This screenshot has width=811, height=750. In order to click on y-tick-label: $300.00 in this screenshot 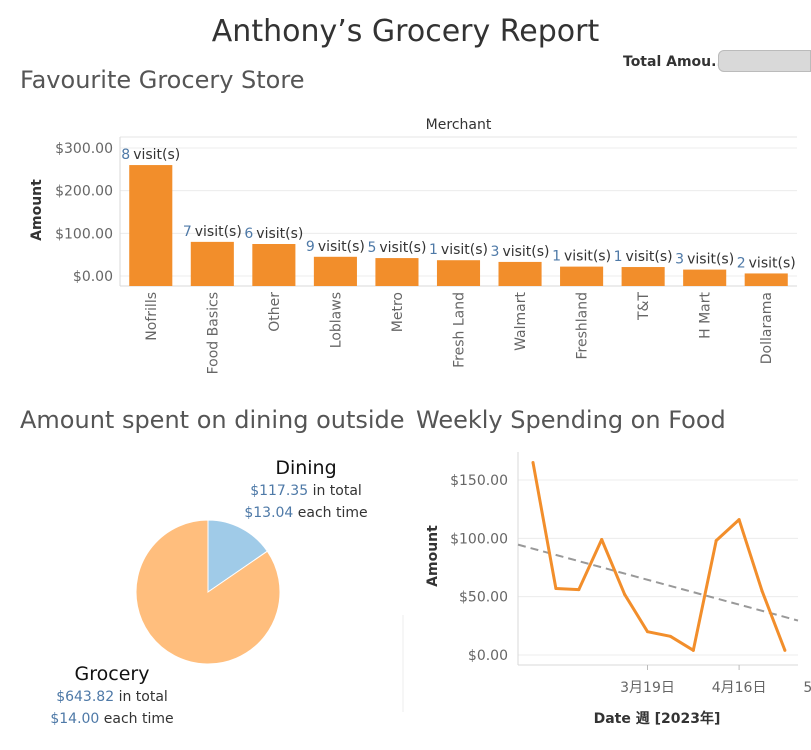, I will do `click(84, 149)`.